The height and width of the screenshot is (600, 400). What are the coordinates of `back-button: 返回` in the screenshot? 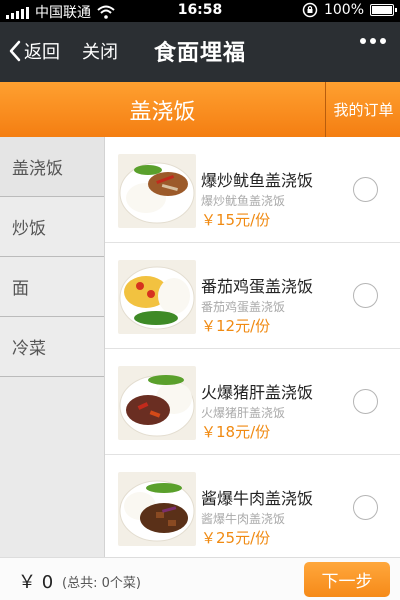 It's located at (34, 51).